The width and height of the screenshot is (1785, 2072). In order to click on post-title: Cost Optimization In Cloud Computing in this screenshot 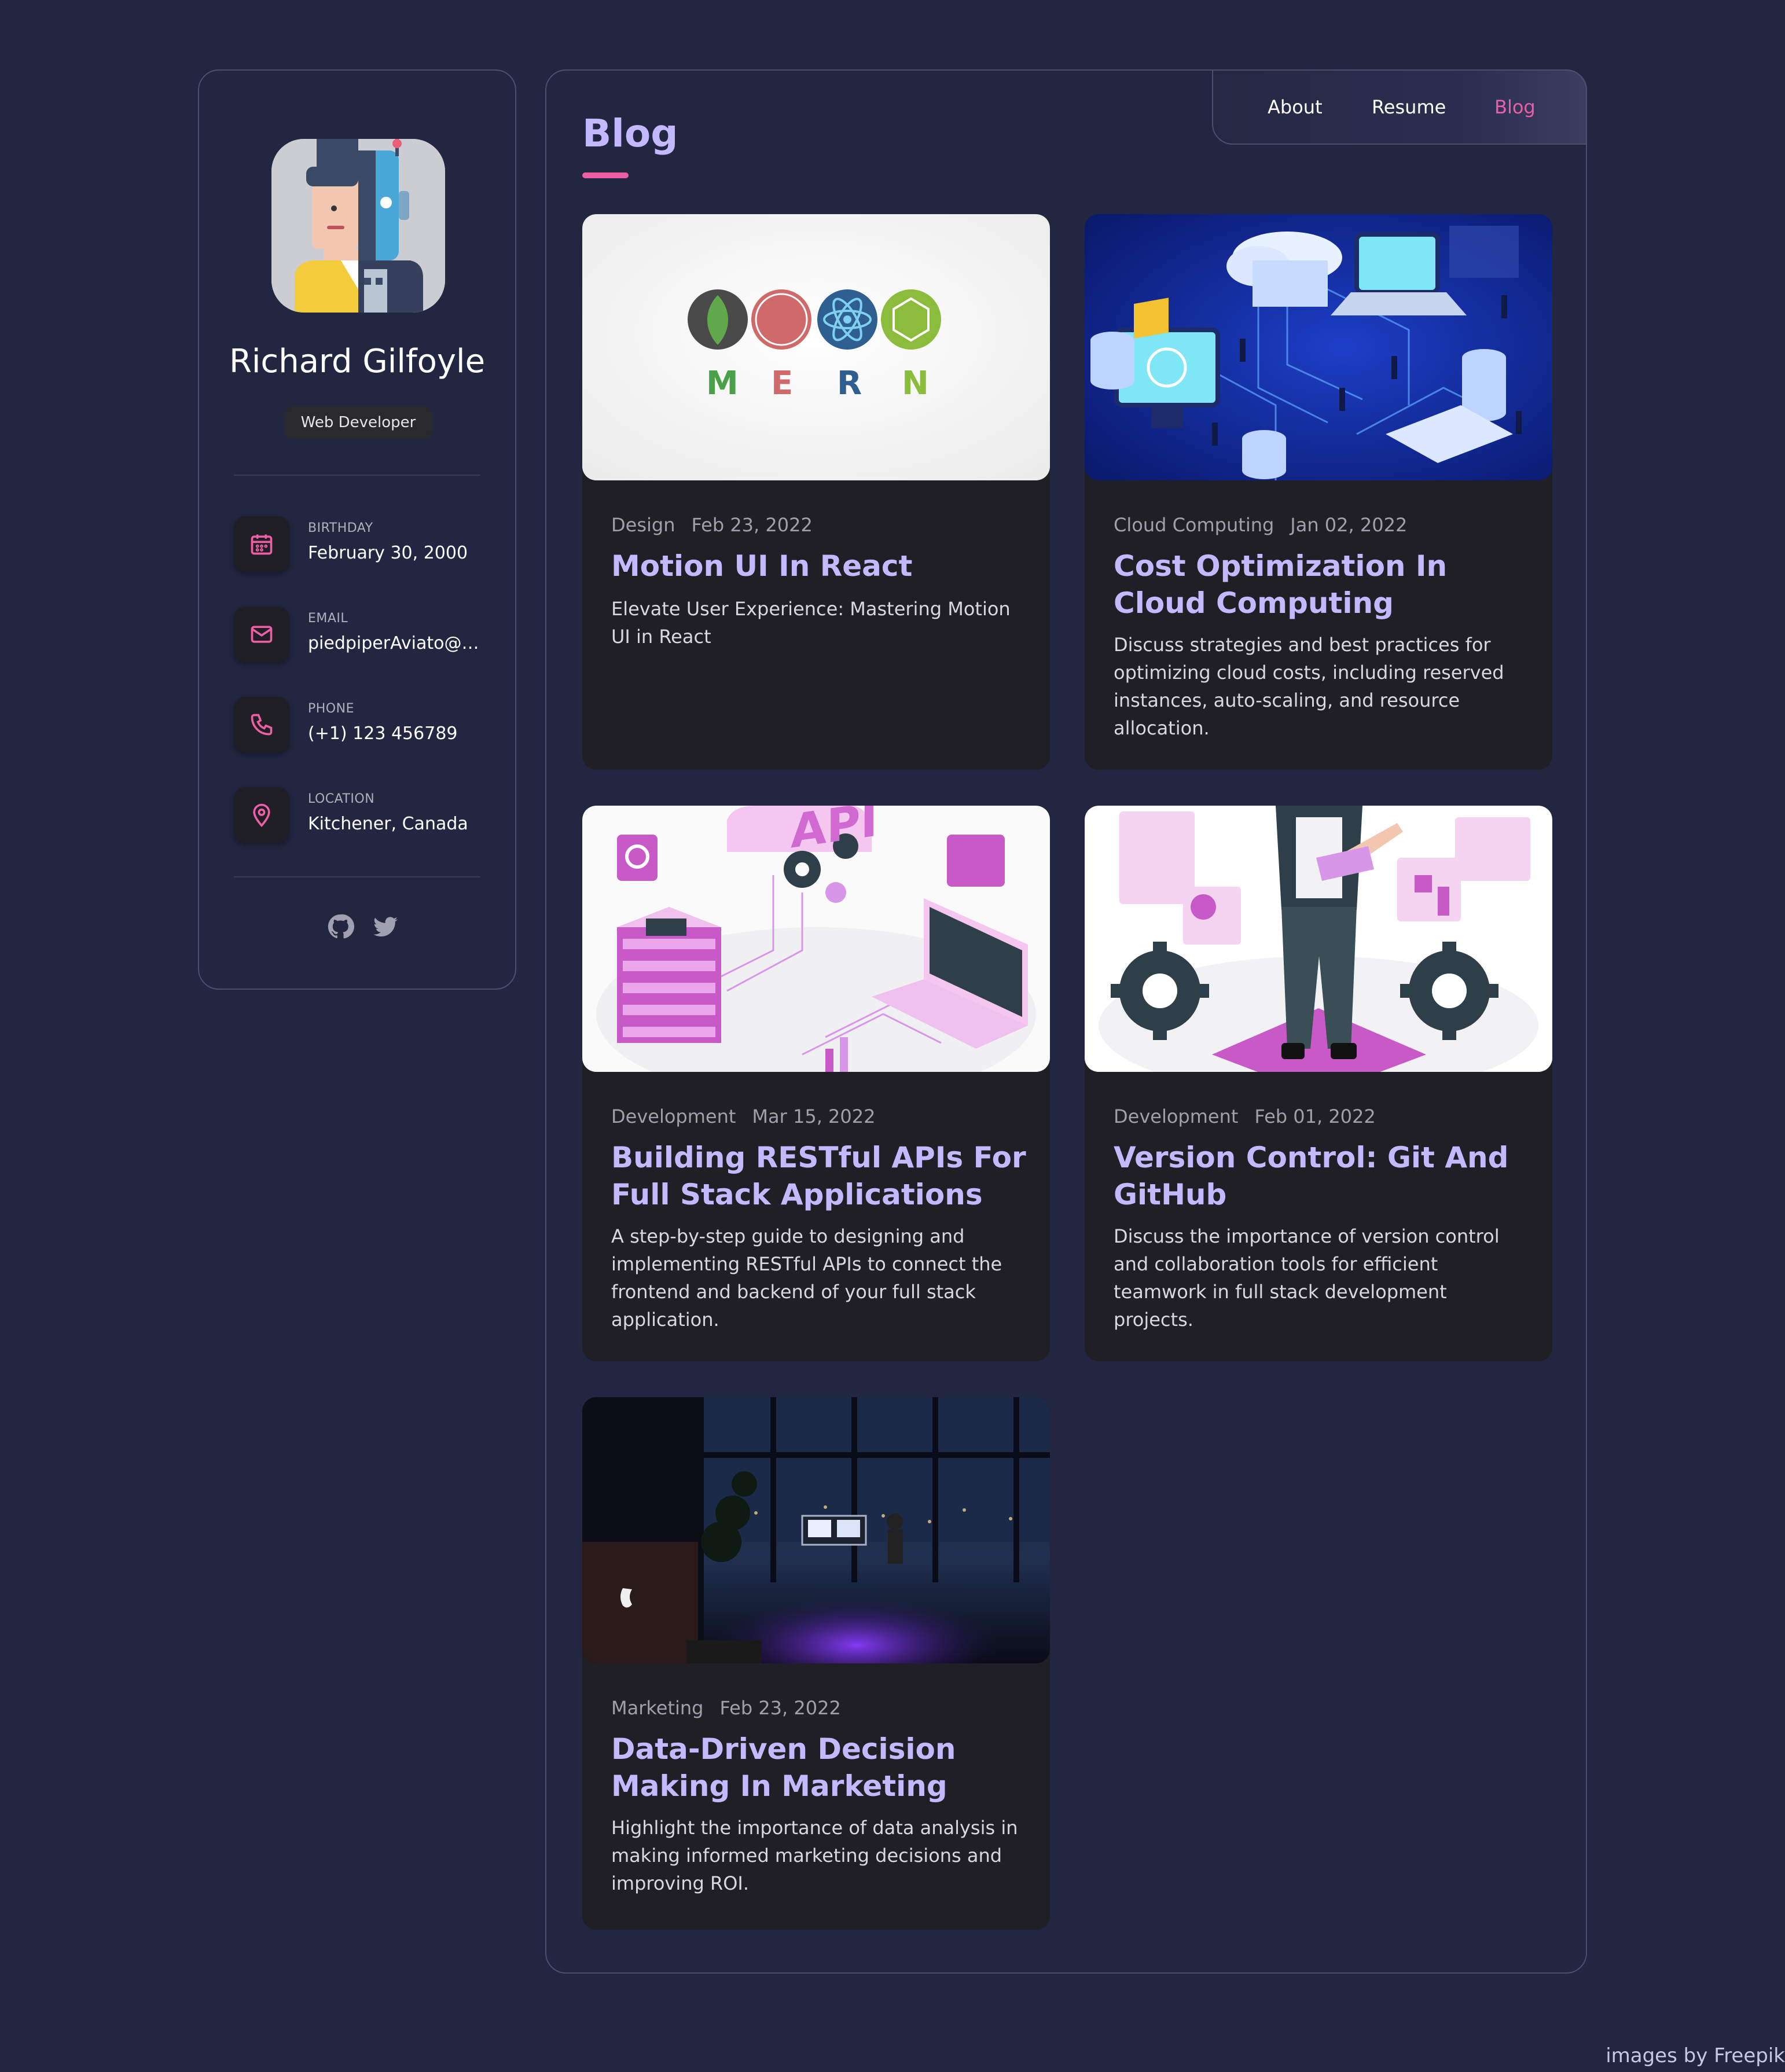, I will do `click(1322, 585)`.